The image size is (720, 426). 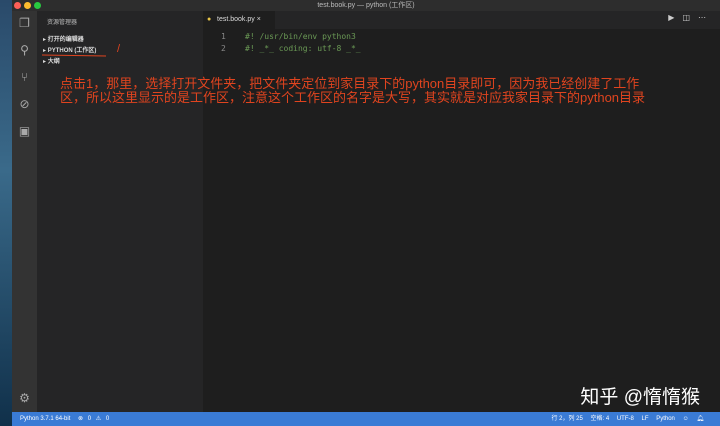 I want to click on indentation: 空格: 4, so click(x=600, y=419).